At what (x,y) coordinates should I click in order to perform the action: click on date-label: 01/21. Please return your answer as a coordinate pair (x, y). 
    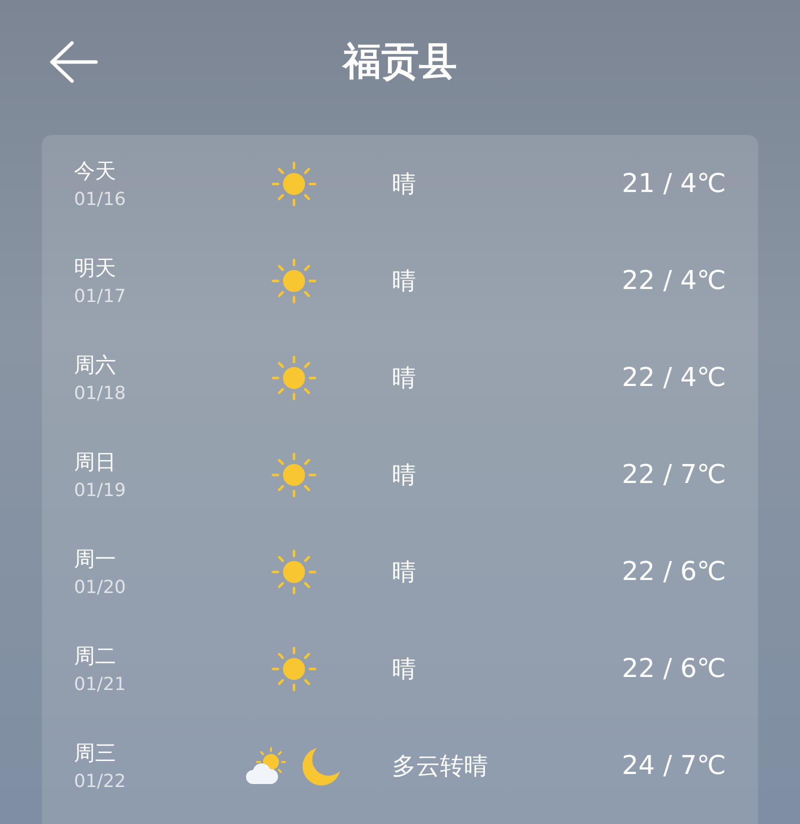
    Looking at the image, I should click on (100, 684).